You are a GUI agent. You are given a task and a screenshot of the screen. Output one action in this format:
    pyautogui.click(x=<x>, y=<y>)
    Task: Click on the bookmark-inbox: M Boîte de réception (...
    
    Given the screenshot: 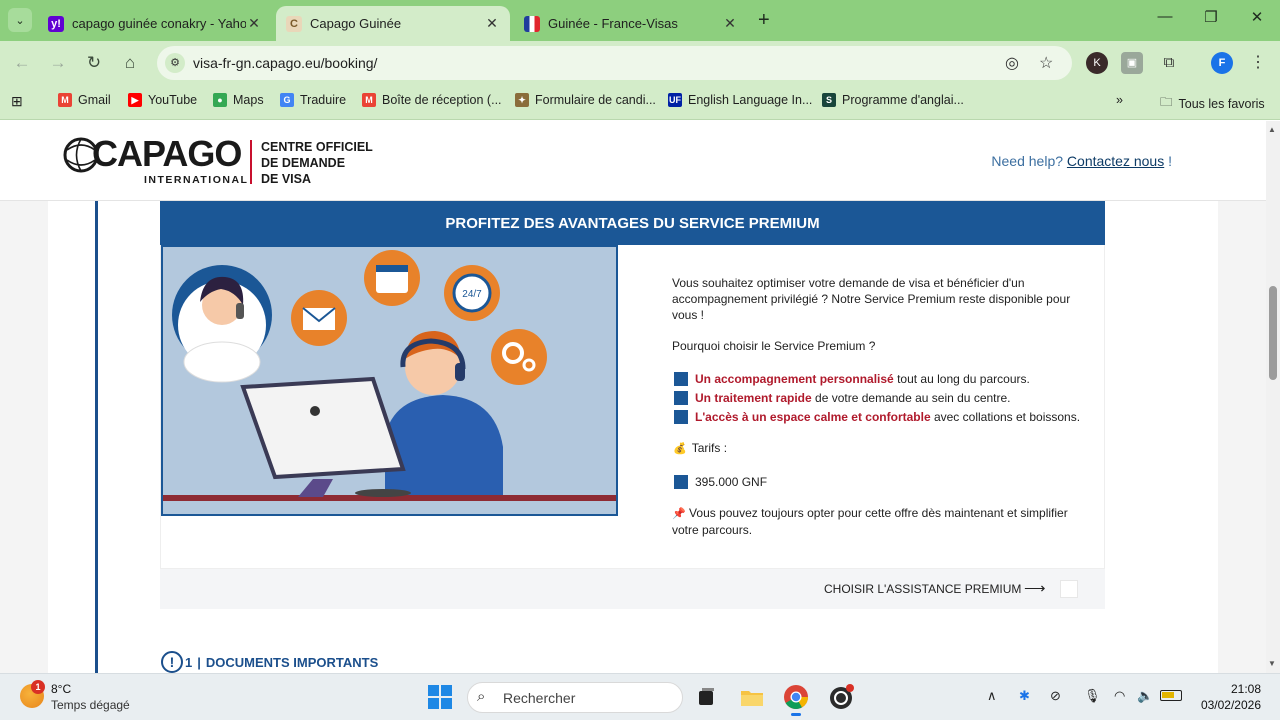 What is the action you would take?
    pyautogui.click(x=432, y=100)
    